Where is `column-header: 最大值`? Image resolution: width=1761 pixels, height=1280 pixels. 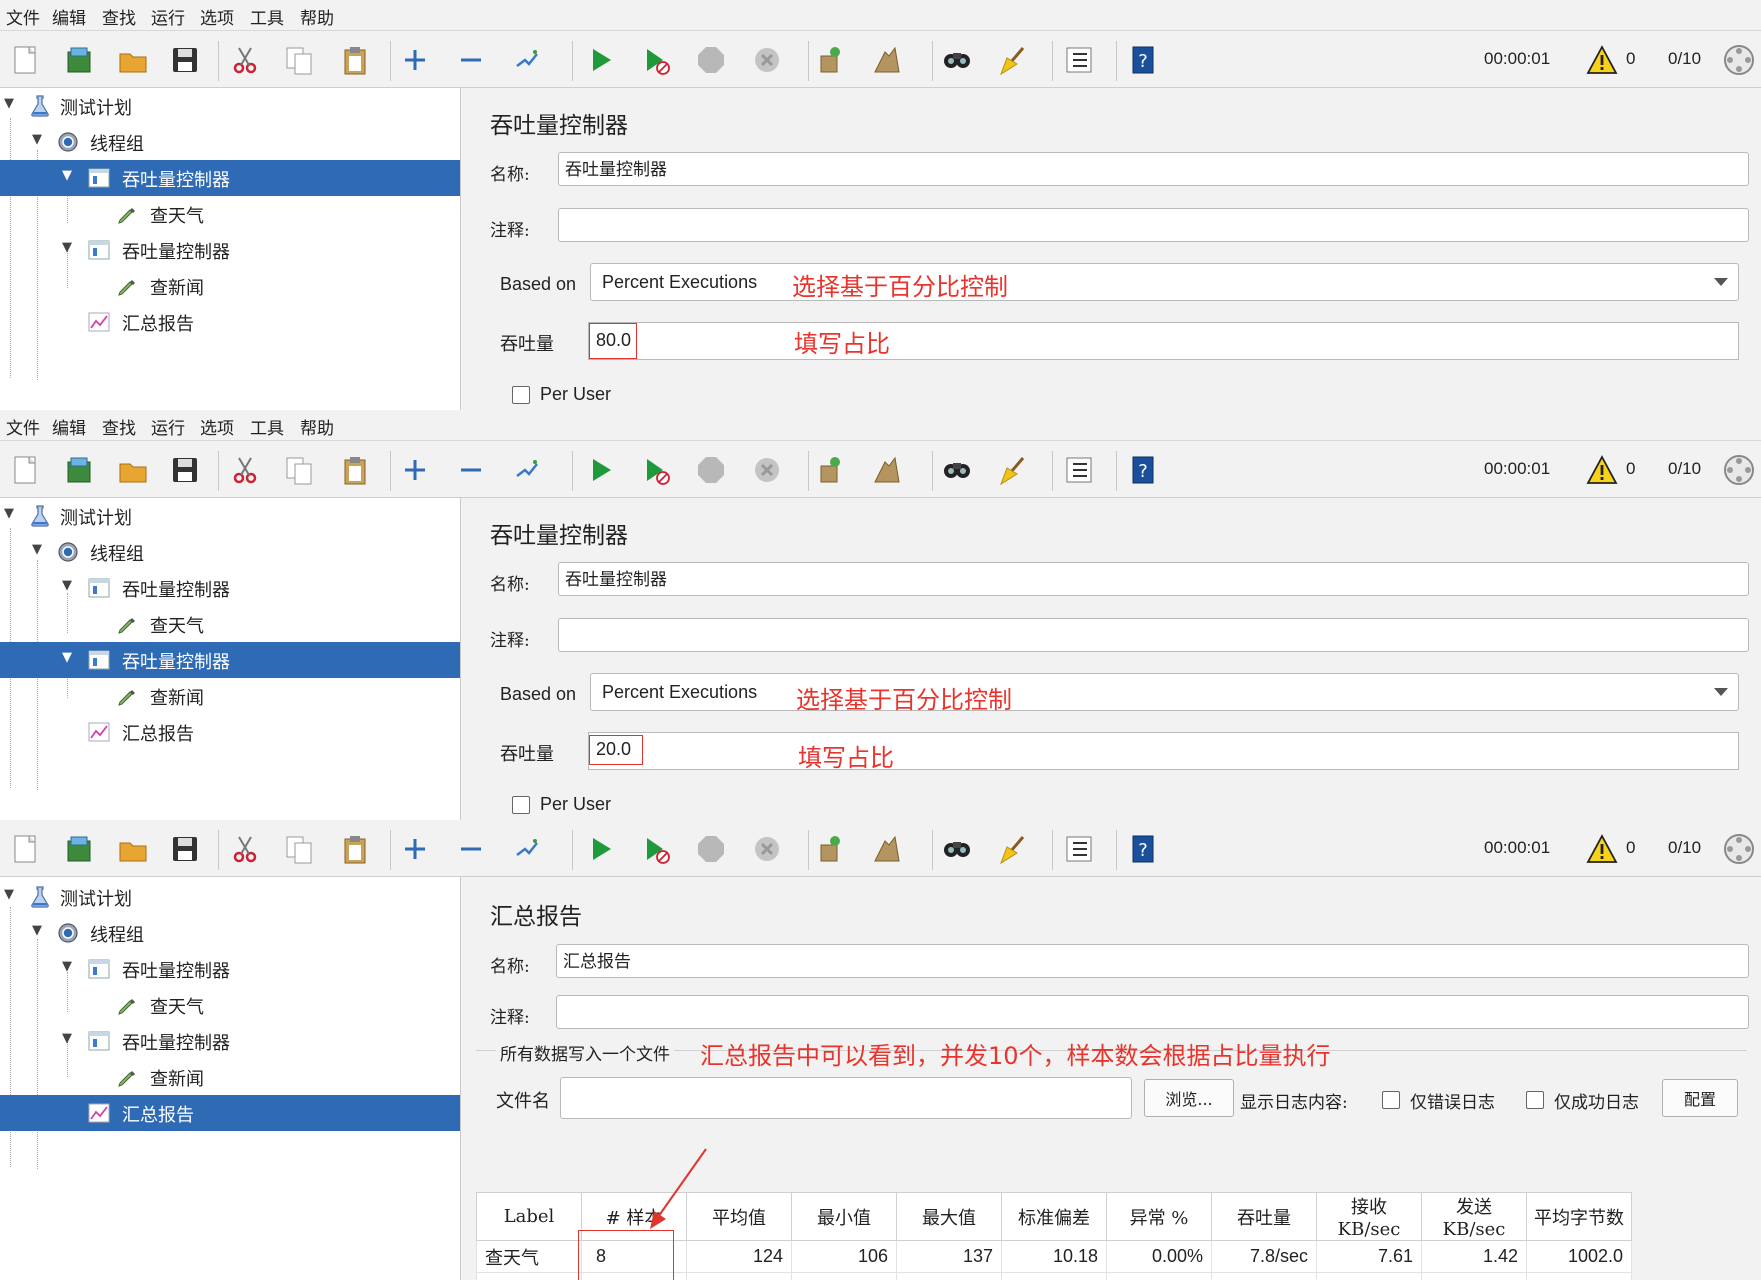
column-header: 最大值 is located at coordinates (949, 1216).